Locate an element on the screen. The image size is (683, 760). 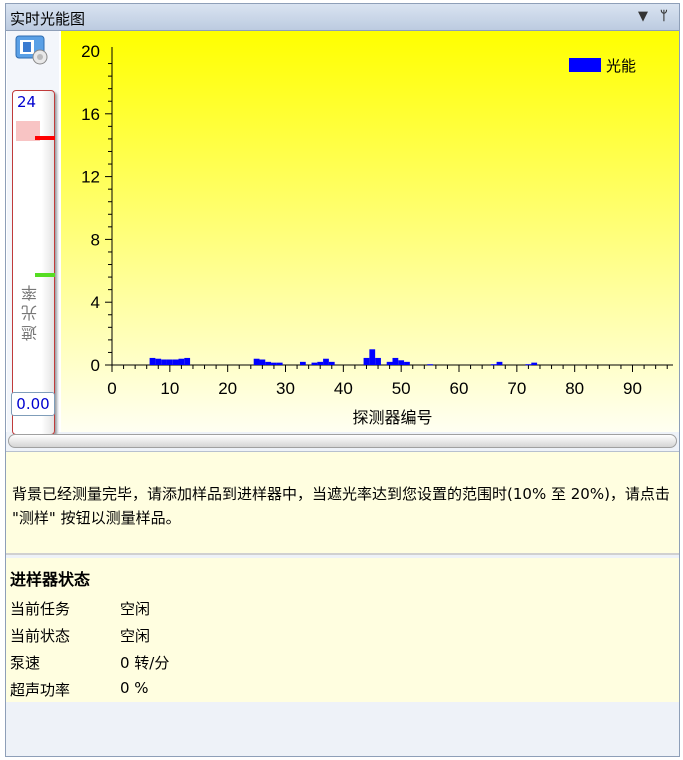
y-tick-label: 8 is located at coordinates (95, 239).